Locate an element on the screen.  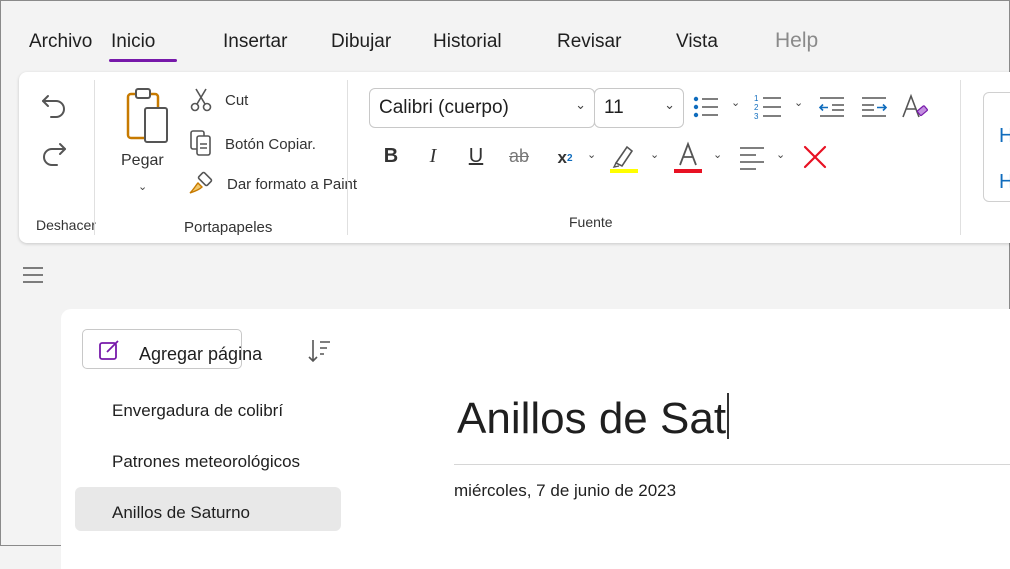
undo-button is located at coordinates (54, 105).